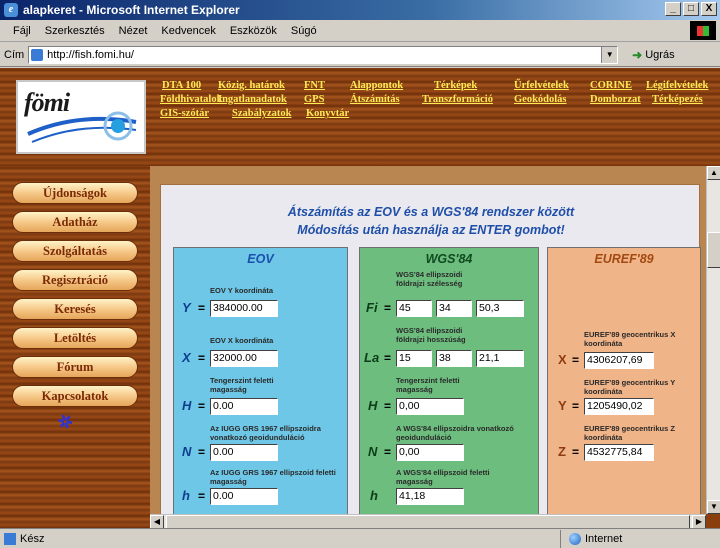 The image size is (720, 548). What do you see at coordinates (323, 54) in the screenshot?
I see `address-input: http://fish.fomi.hu/ ▼` at bounding box center [323, 54].